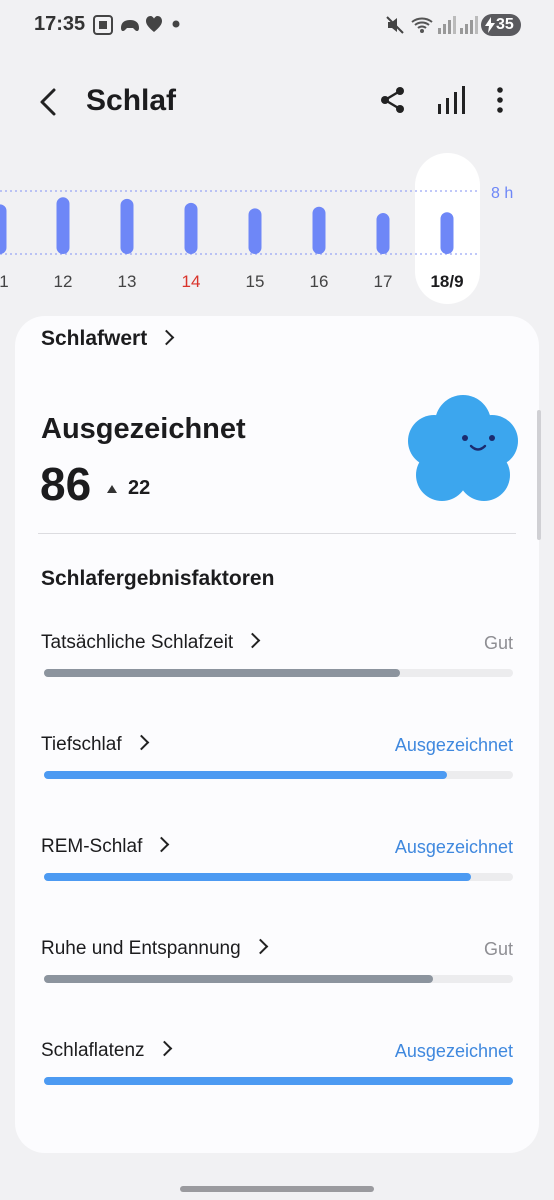 The height and width of the screenshot is (1200, 554). What do you see at coordinates (93, 1050) in the screenshot?
I see `factor-label: Schlaflatenz` at bounding box center [93, 1050].